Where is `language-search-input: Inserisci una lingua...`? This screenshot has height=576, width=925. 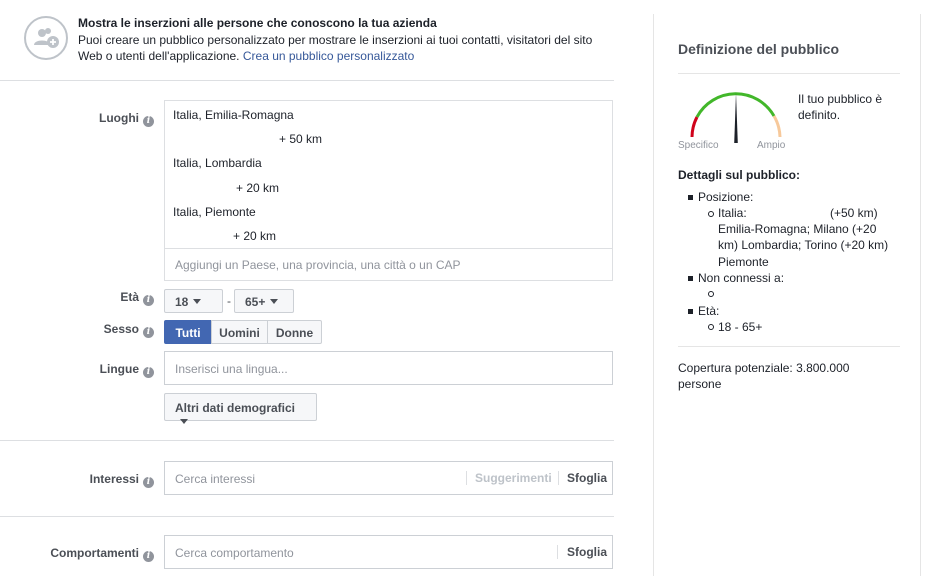
language-search-input: Inserisci una lingua... is located at coordinates (388, 368).